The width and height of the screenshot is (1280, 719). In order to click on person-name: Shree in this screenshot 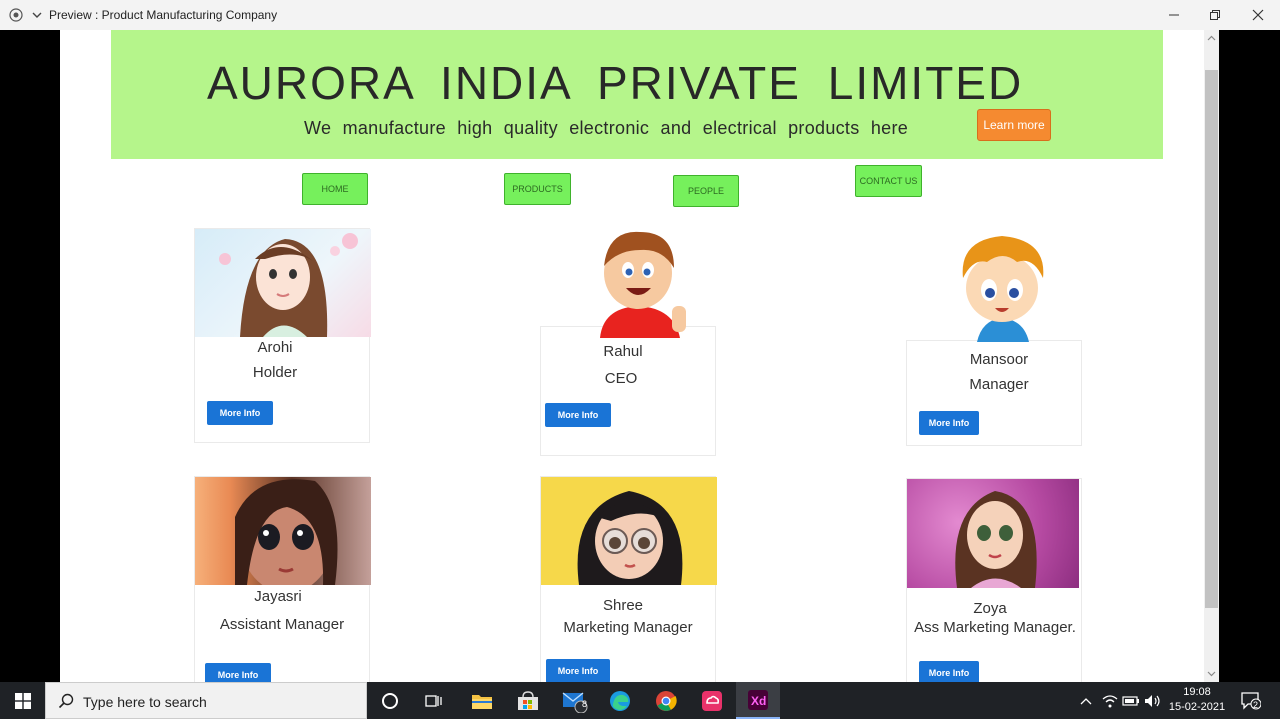, I will do `click(623, 605)`.